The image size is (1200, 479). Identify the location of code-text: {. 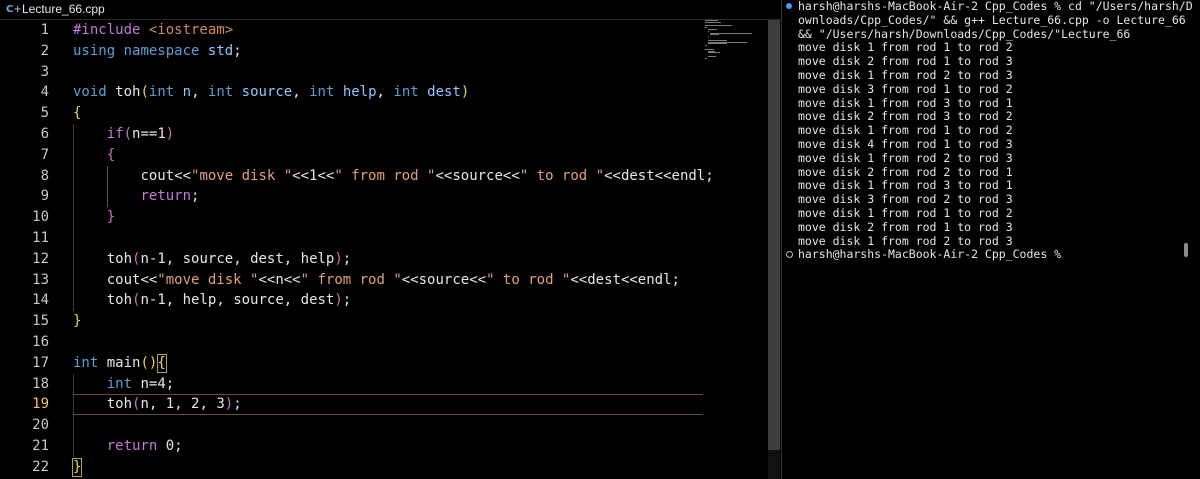
(94, 155).